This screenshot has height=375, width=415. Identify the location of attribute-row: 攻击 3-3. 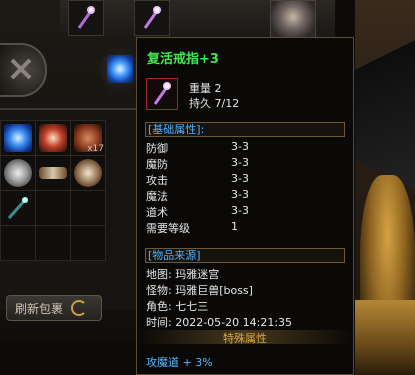
(246, 179).